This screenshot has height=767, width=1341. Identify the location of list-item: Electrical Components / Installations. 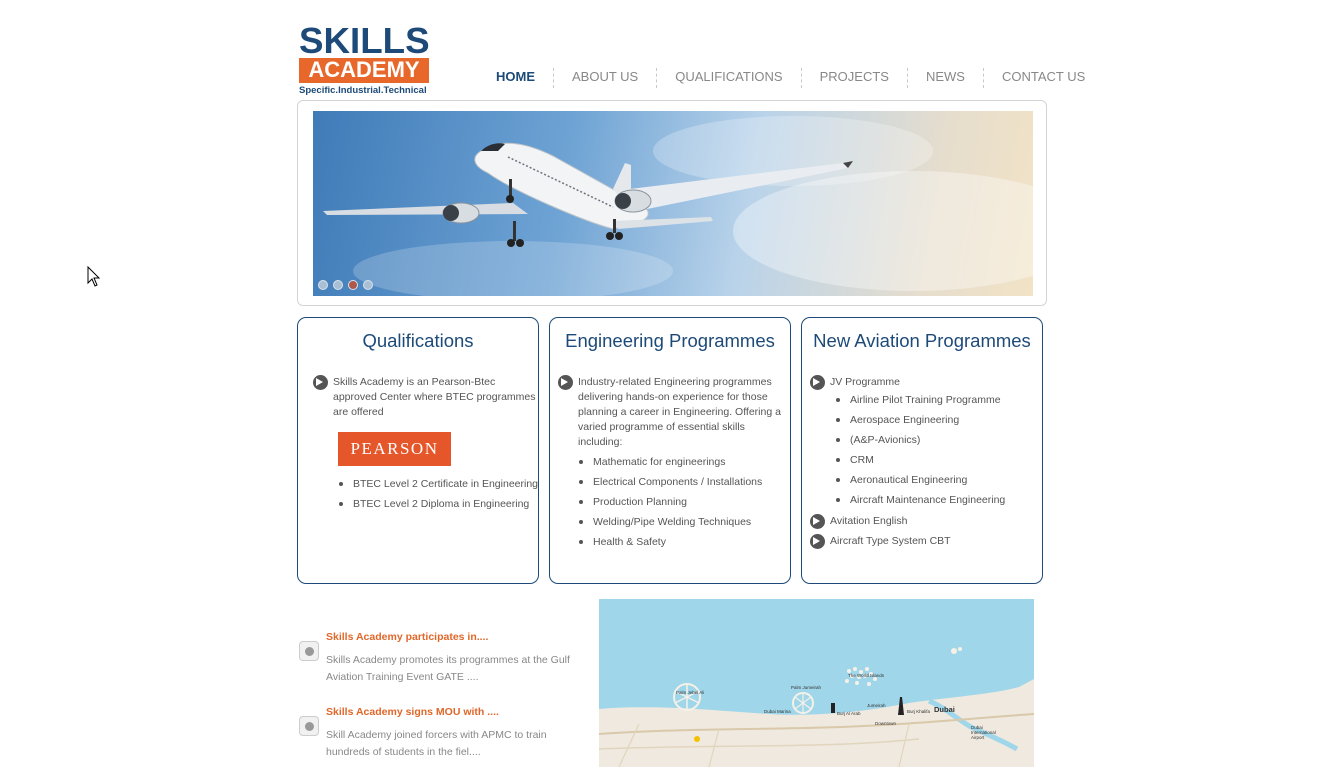
(684, 482).